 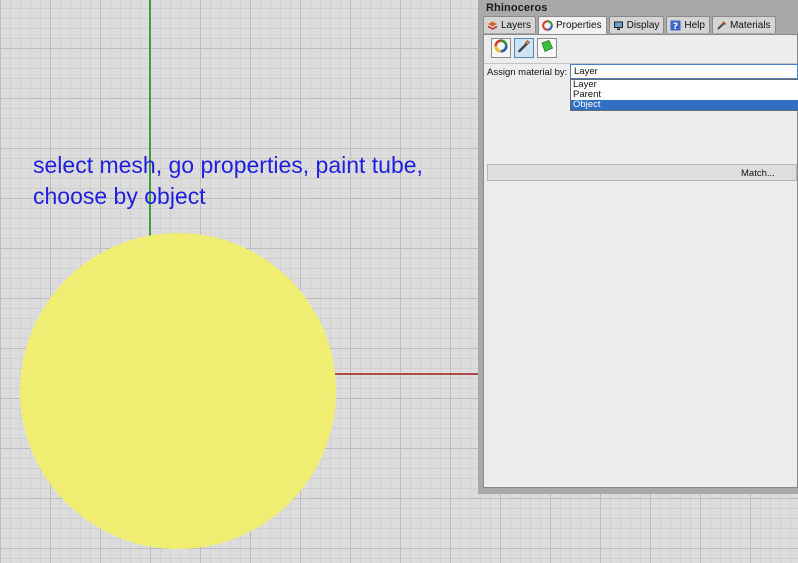 I want to click on tab-layers: Layers, so click(x=510, y=24).